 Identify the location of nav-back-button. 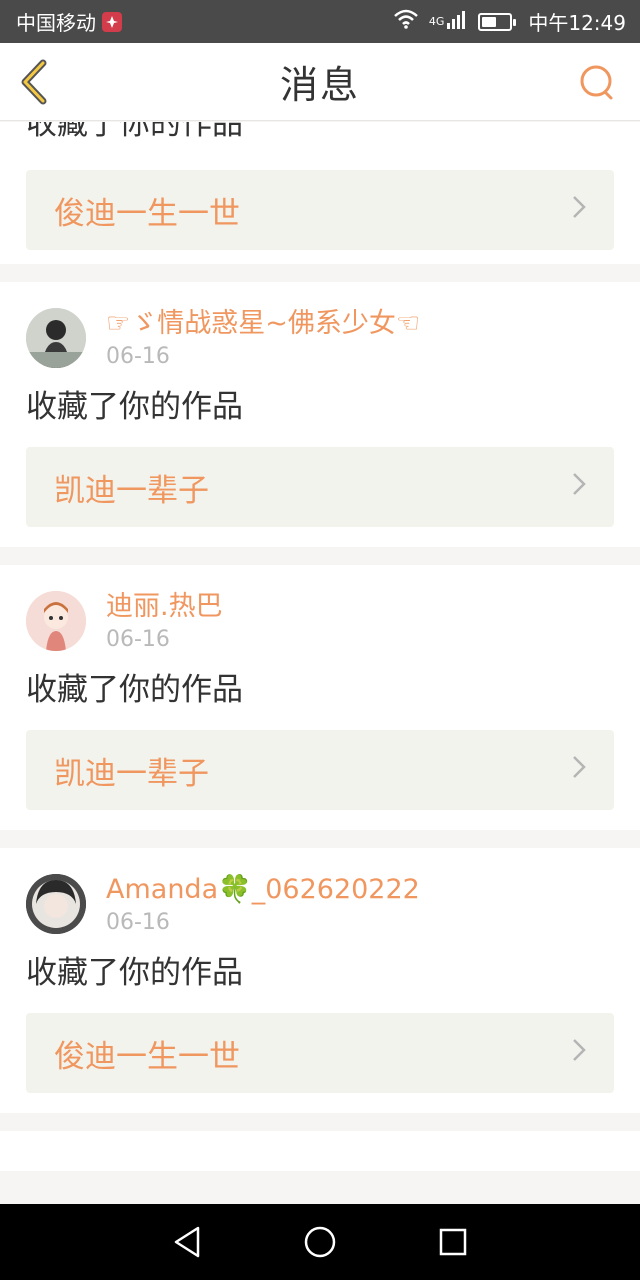
(187, 1242).